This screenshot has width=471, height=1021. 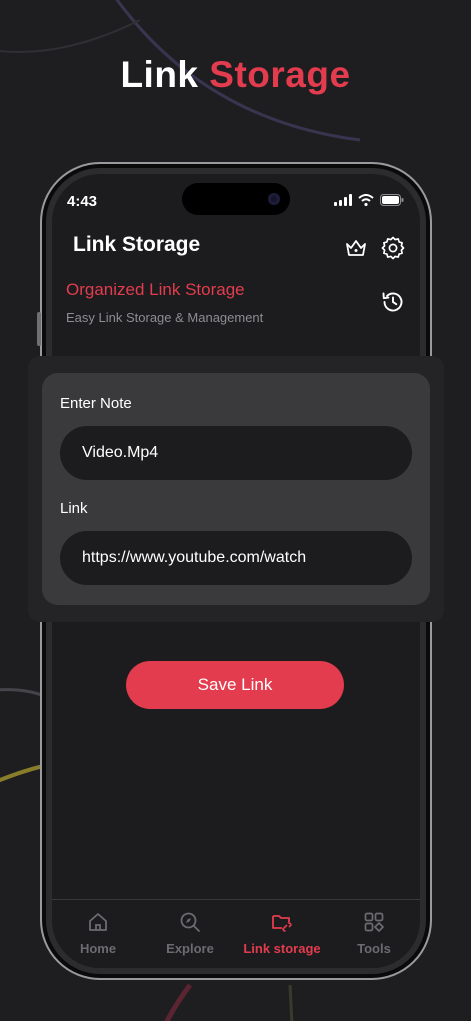 I want to click on home-icon, so click(x=98, y=922).